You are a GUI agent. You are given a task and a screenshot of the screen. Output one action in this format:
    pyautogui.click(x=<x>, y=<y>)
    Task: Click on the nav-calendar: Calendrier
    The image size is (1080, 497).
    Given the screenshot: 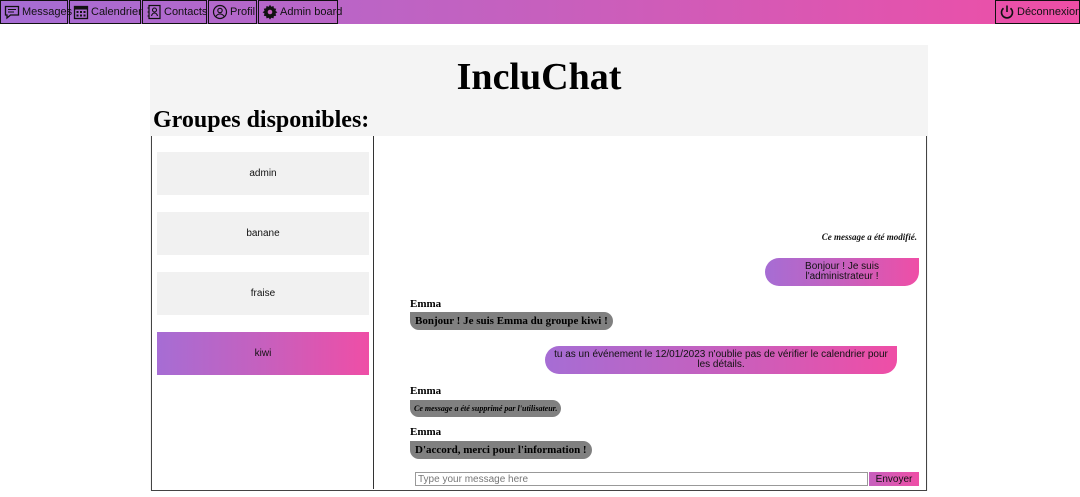 What is the action you would take?
    pyautogui.click(x=105, y=12)
    